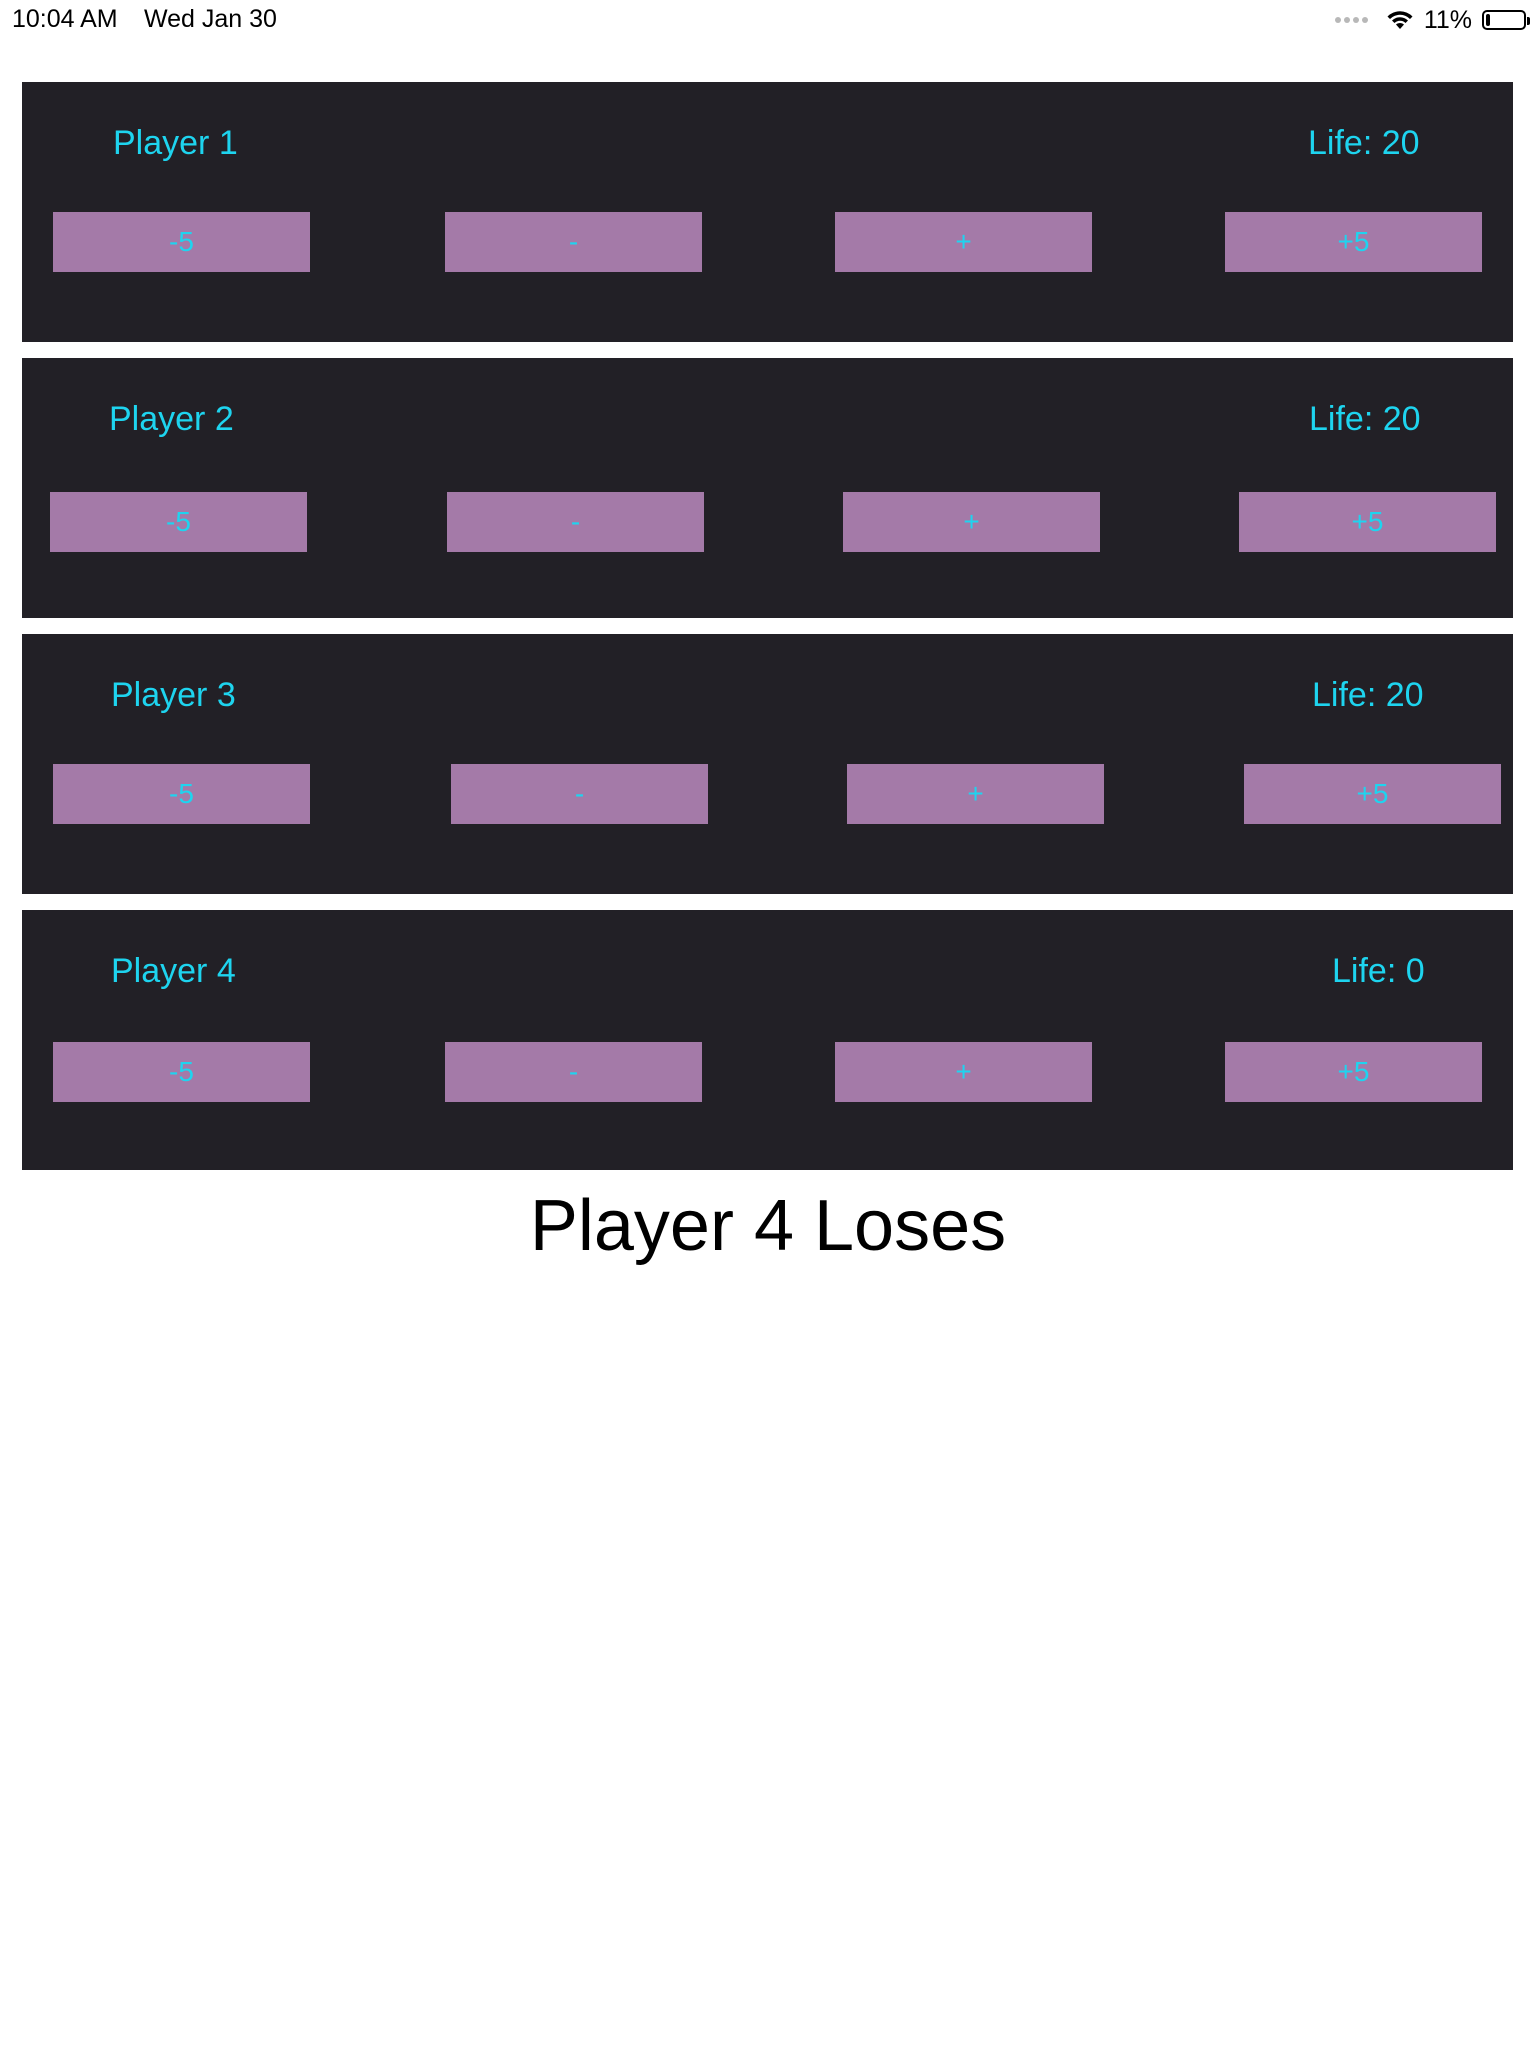 The image size is (1536, 2048). What do you see at coordinates (1506, 20) in the screenshot?
I see `battery-icon` at bounding box center [1506, 20].